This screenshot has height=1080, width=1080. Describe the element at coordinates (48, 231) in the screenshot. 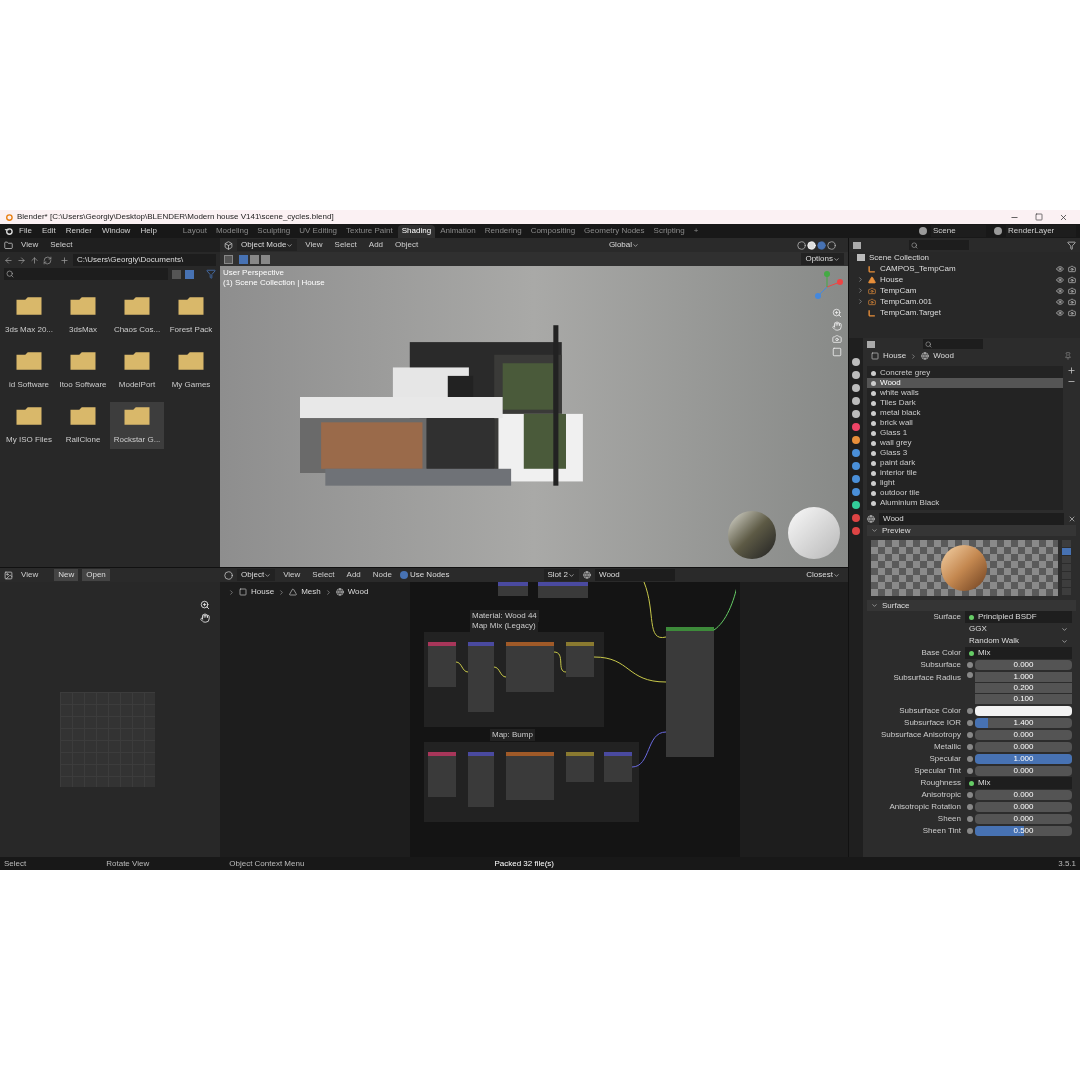

I see `menu-item: Edit` at that location.